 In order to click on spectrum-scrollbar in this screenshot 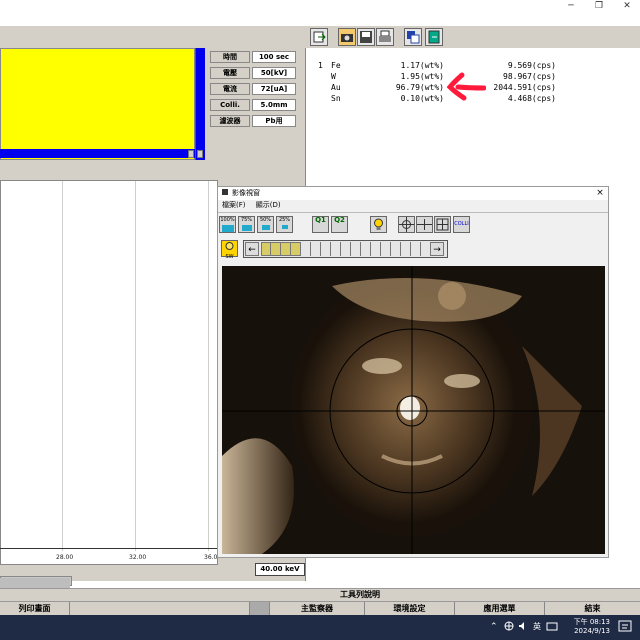, I will do `click(200, 104)`.